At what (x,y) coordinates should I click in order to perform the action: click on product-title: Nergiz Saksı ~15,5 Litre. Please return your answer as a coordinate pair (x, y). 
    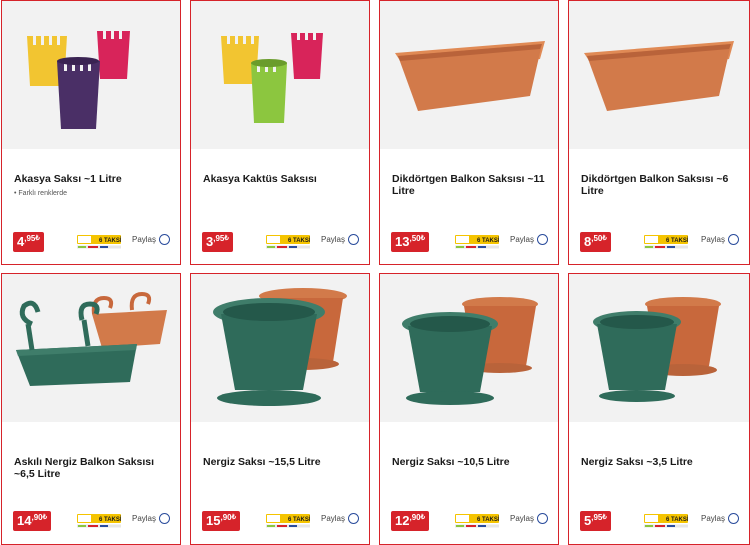
    Looking at the image, I should click on (281, 462).